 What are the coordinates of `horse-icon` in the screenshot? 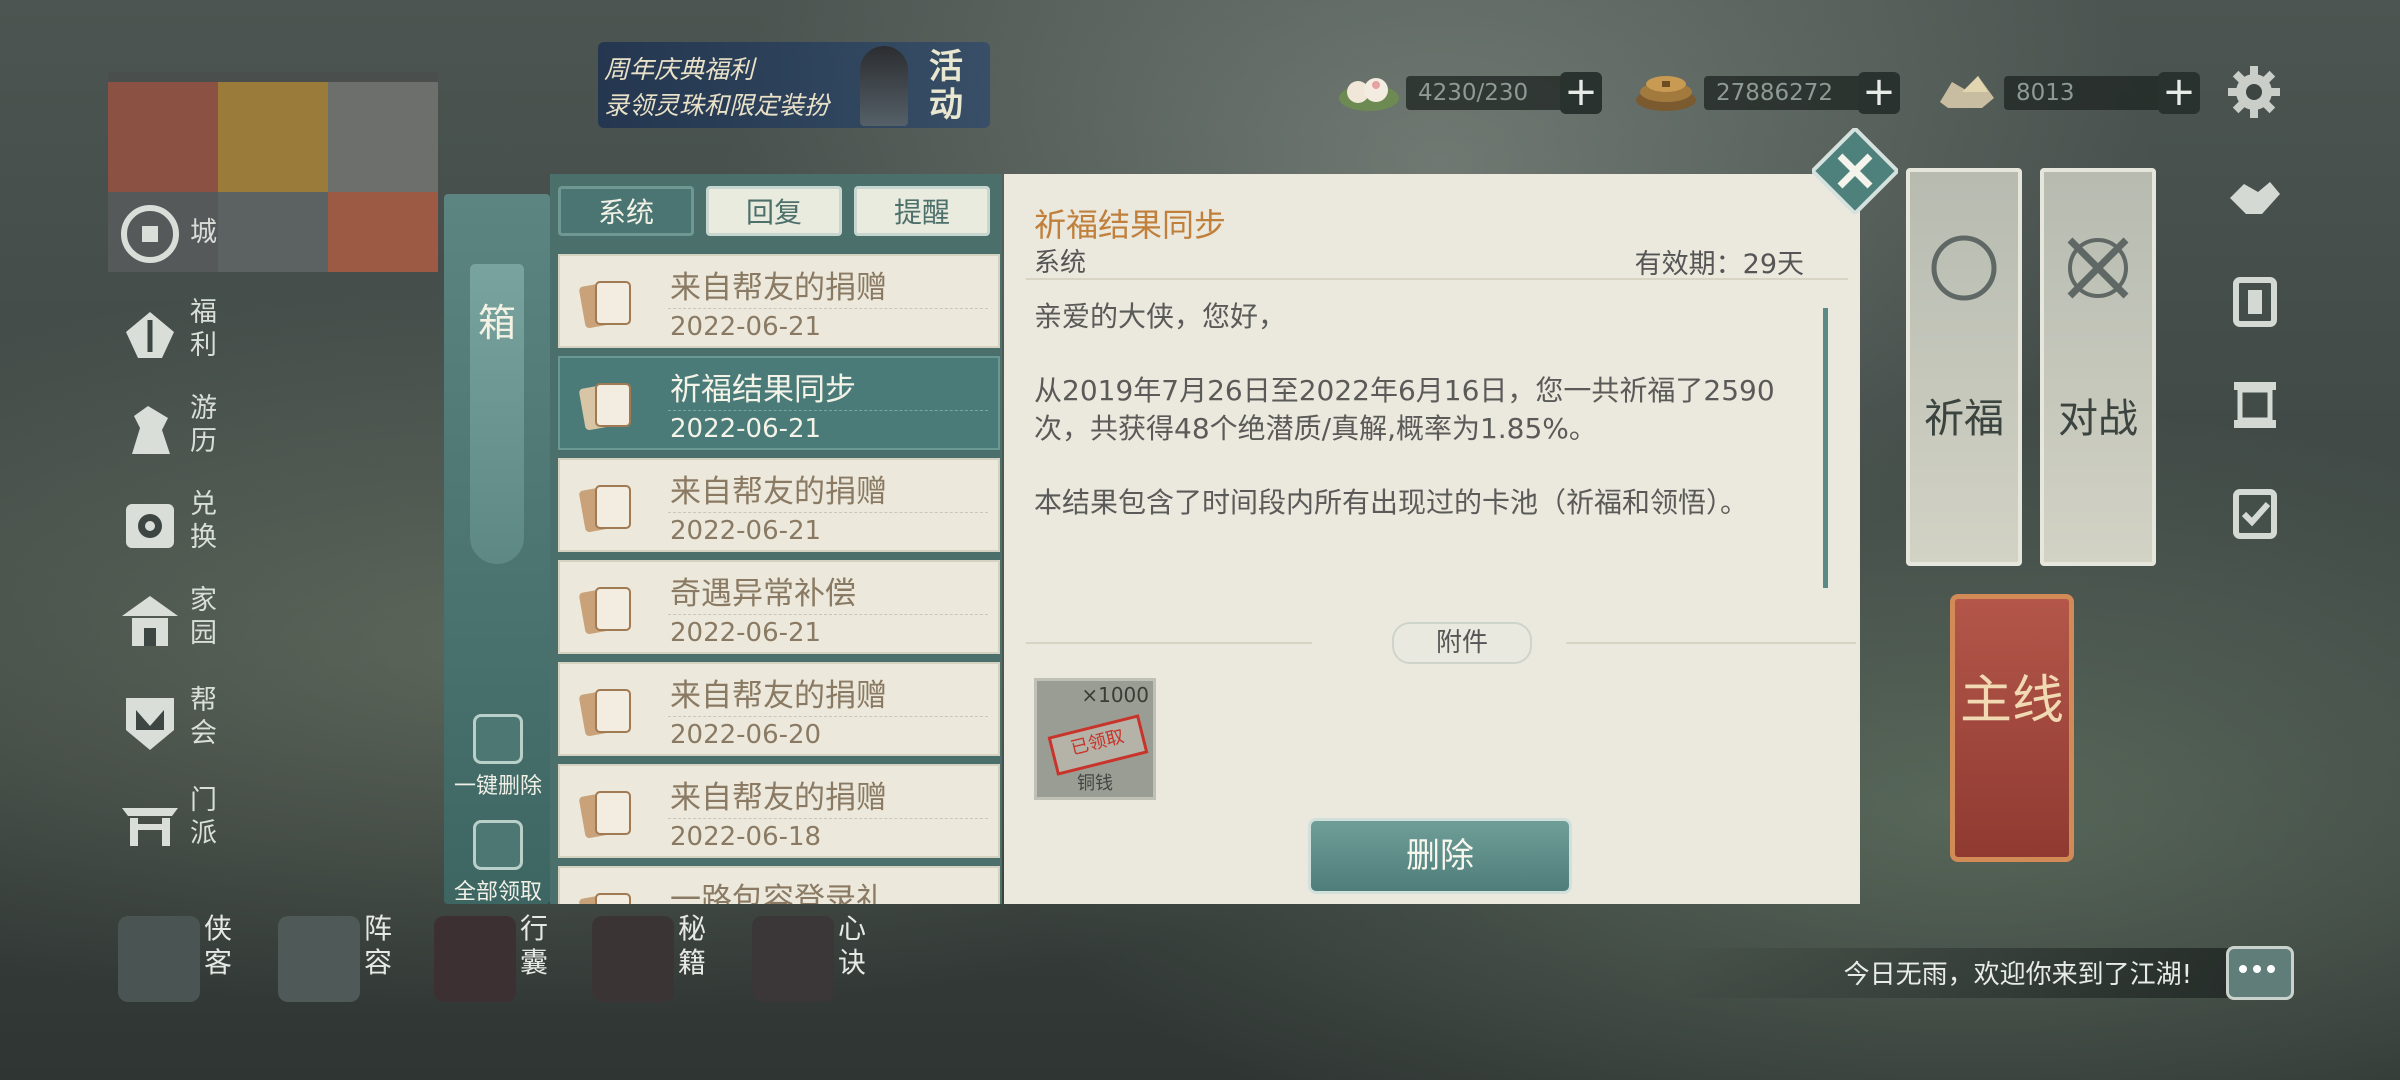 It's located at (151, 430).